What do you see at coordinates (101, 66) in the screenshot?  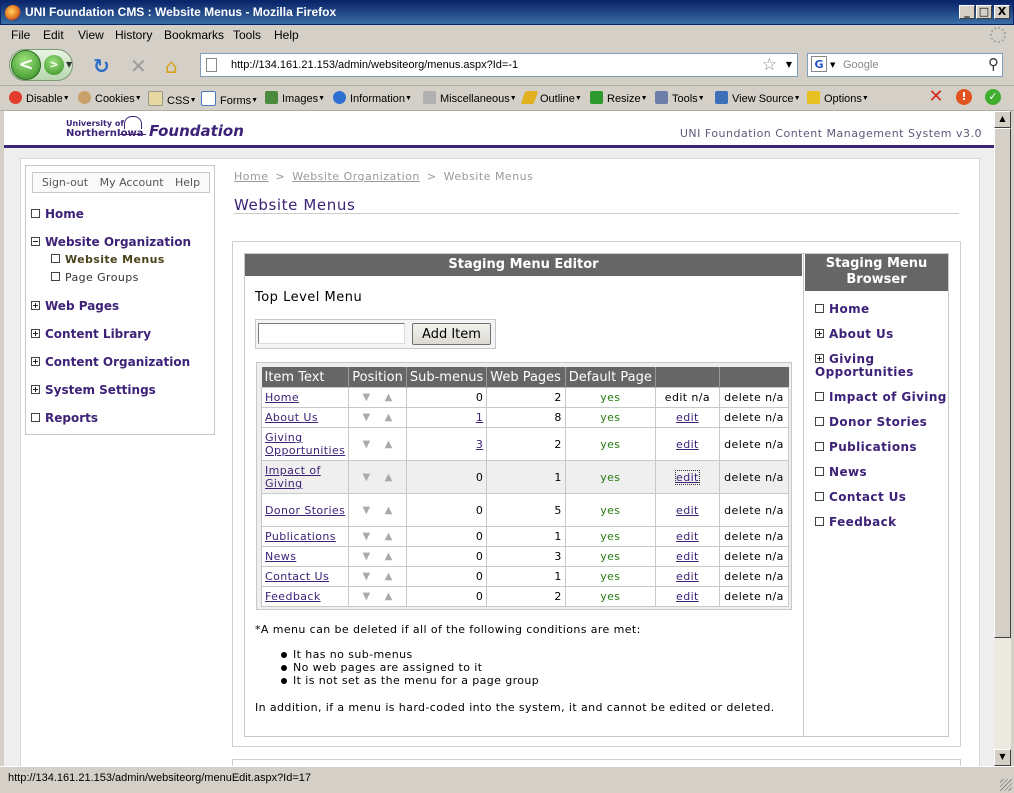 I see `reload-icon: ↻` at bounding box center [101, 66].